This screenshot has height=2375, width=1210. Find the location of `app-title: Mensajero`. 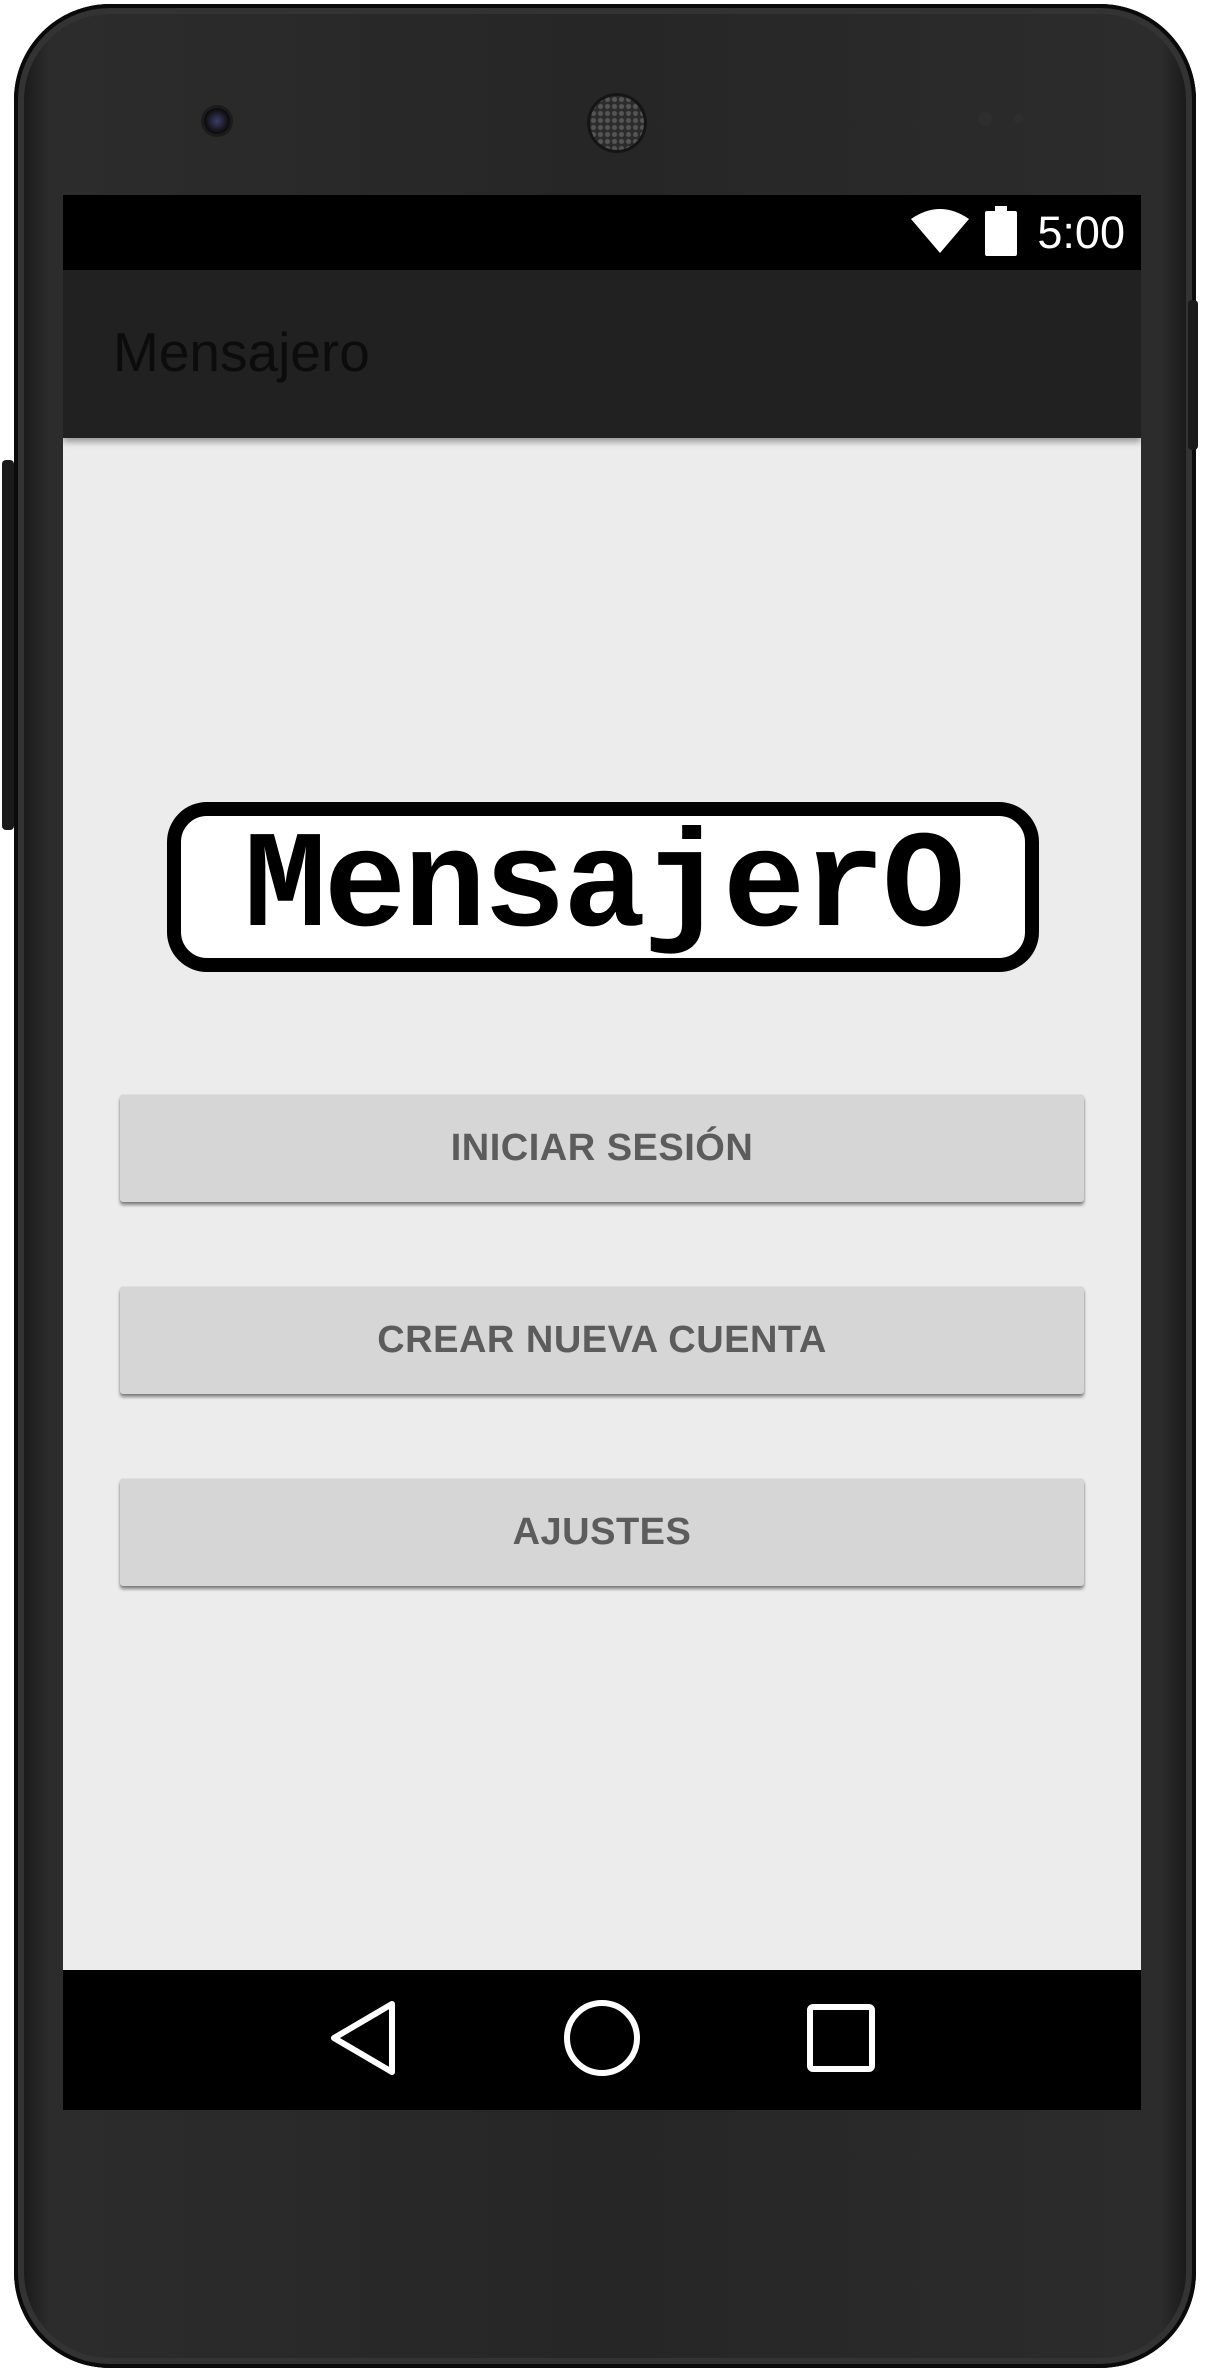

app-title: Mensajero is located at coordinates (241, 352).